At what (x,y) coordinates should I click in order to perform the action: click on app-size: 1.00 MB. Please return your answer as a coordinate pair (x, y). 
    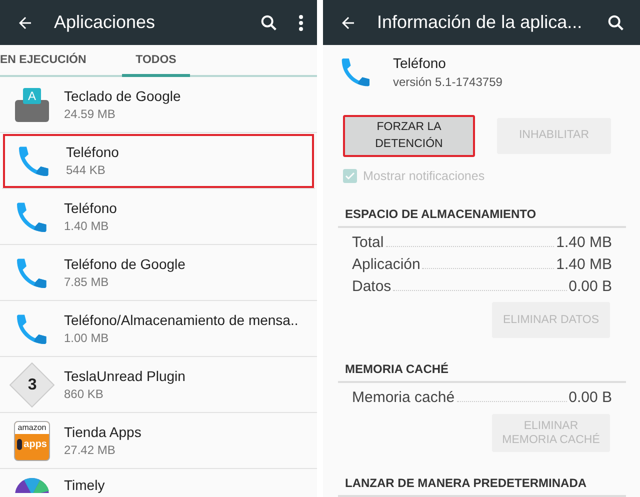
    Looking at the image, I should click on (87, 338).